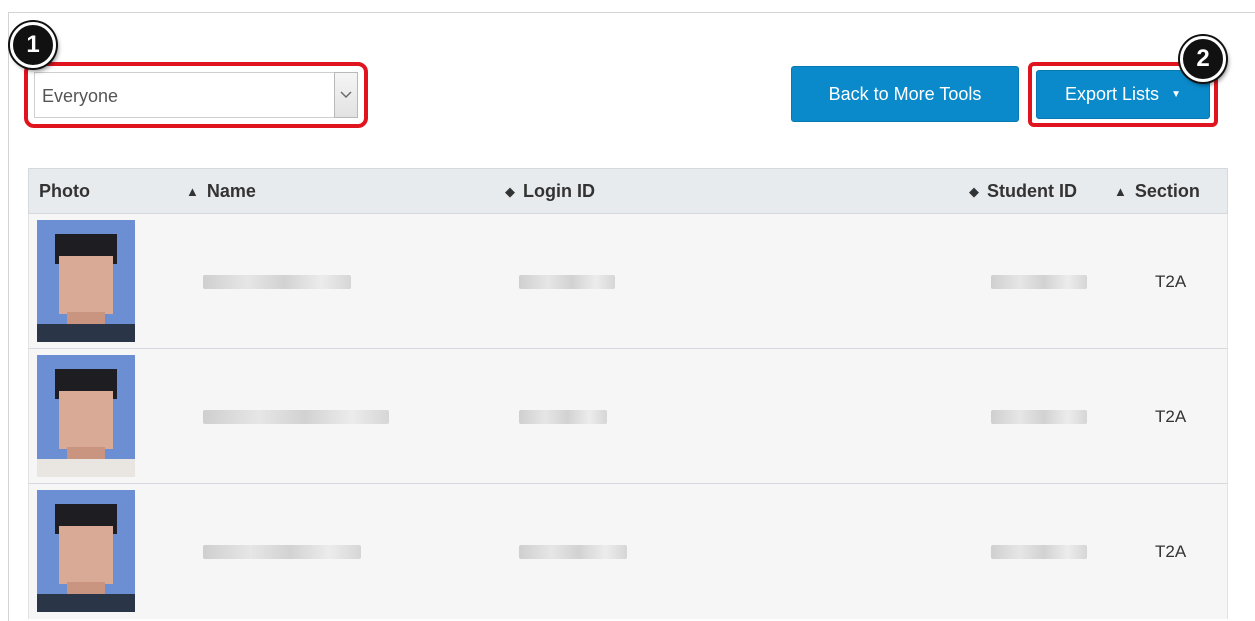 This screenshot has height=621, width=1255. Describe the element at coordinates (1176, 94) in the screenshot. I see `caret-down-icon: ▼` at that location.